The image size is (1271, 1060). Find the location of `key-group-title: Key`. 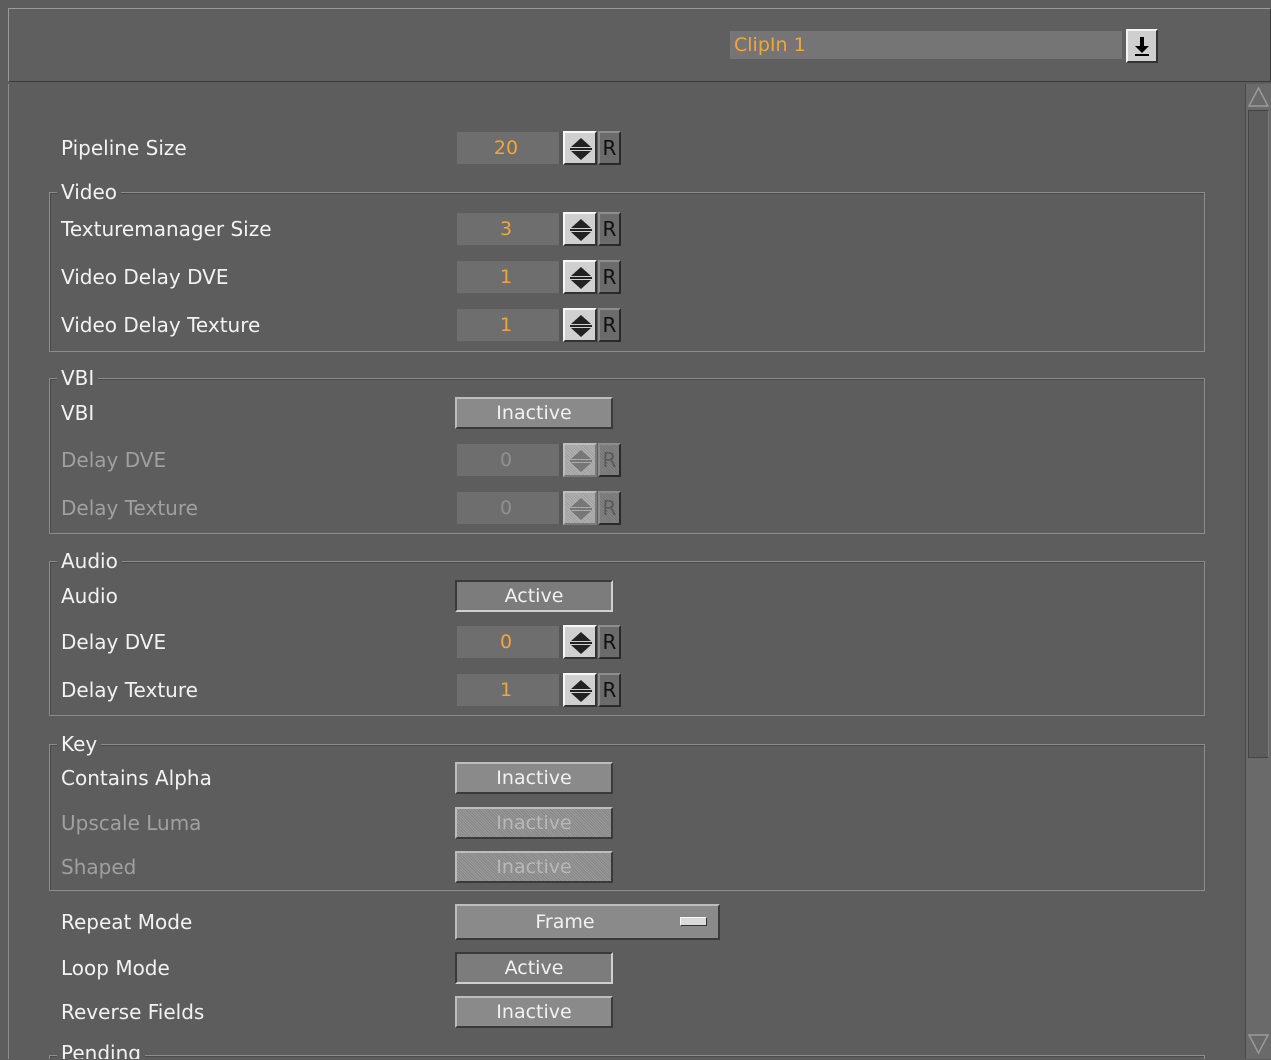

key-group-title: Key is located at coordinates (79, 744).